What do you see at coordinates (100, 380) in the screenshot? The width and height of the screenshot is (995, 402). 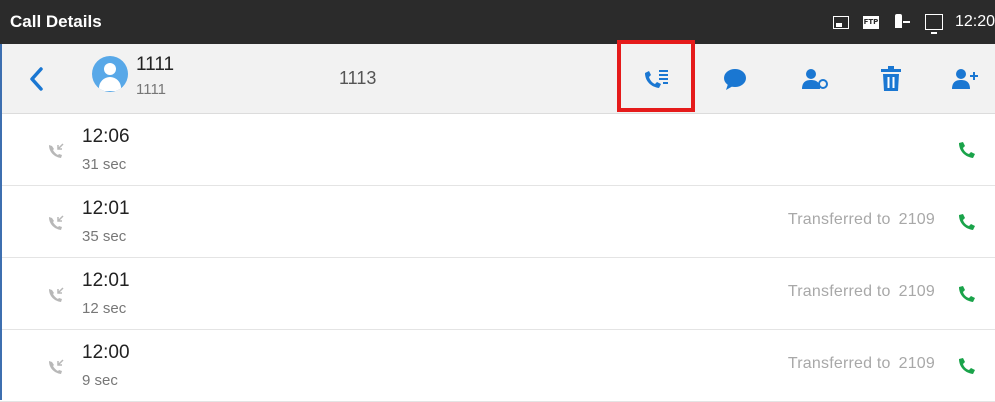 I see `call-duration: 9 sec` at bounding box center [100, 380].